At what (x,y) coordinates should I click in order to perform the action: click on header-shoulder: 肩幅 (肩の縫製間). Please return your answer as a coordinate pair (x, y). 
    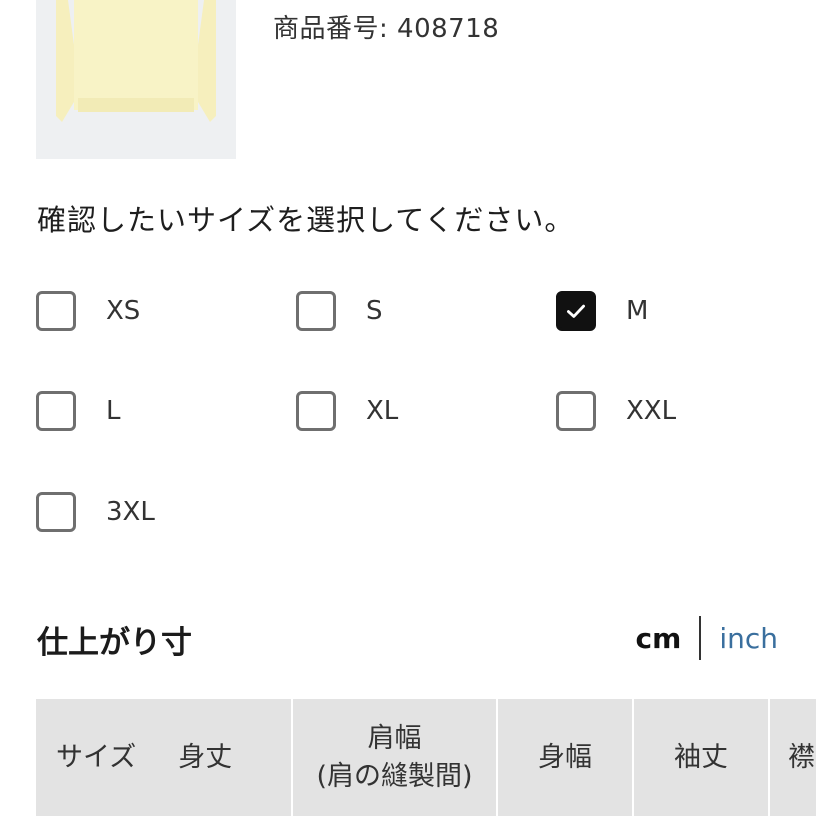
    Looking at the image, I should click on (395, 757).